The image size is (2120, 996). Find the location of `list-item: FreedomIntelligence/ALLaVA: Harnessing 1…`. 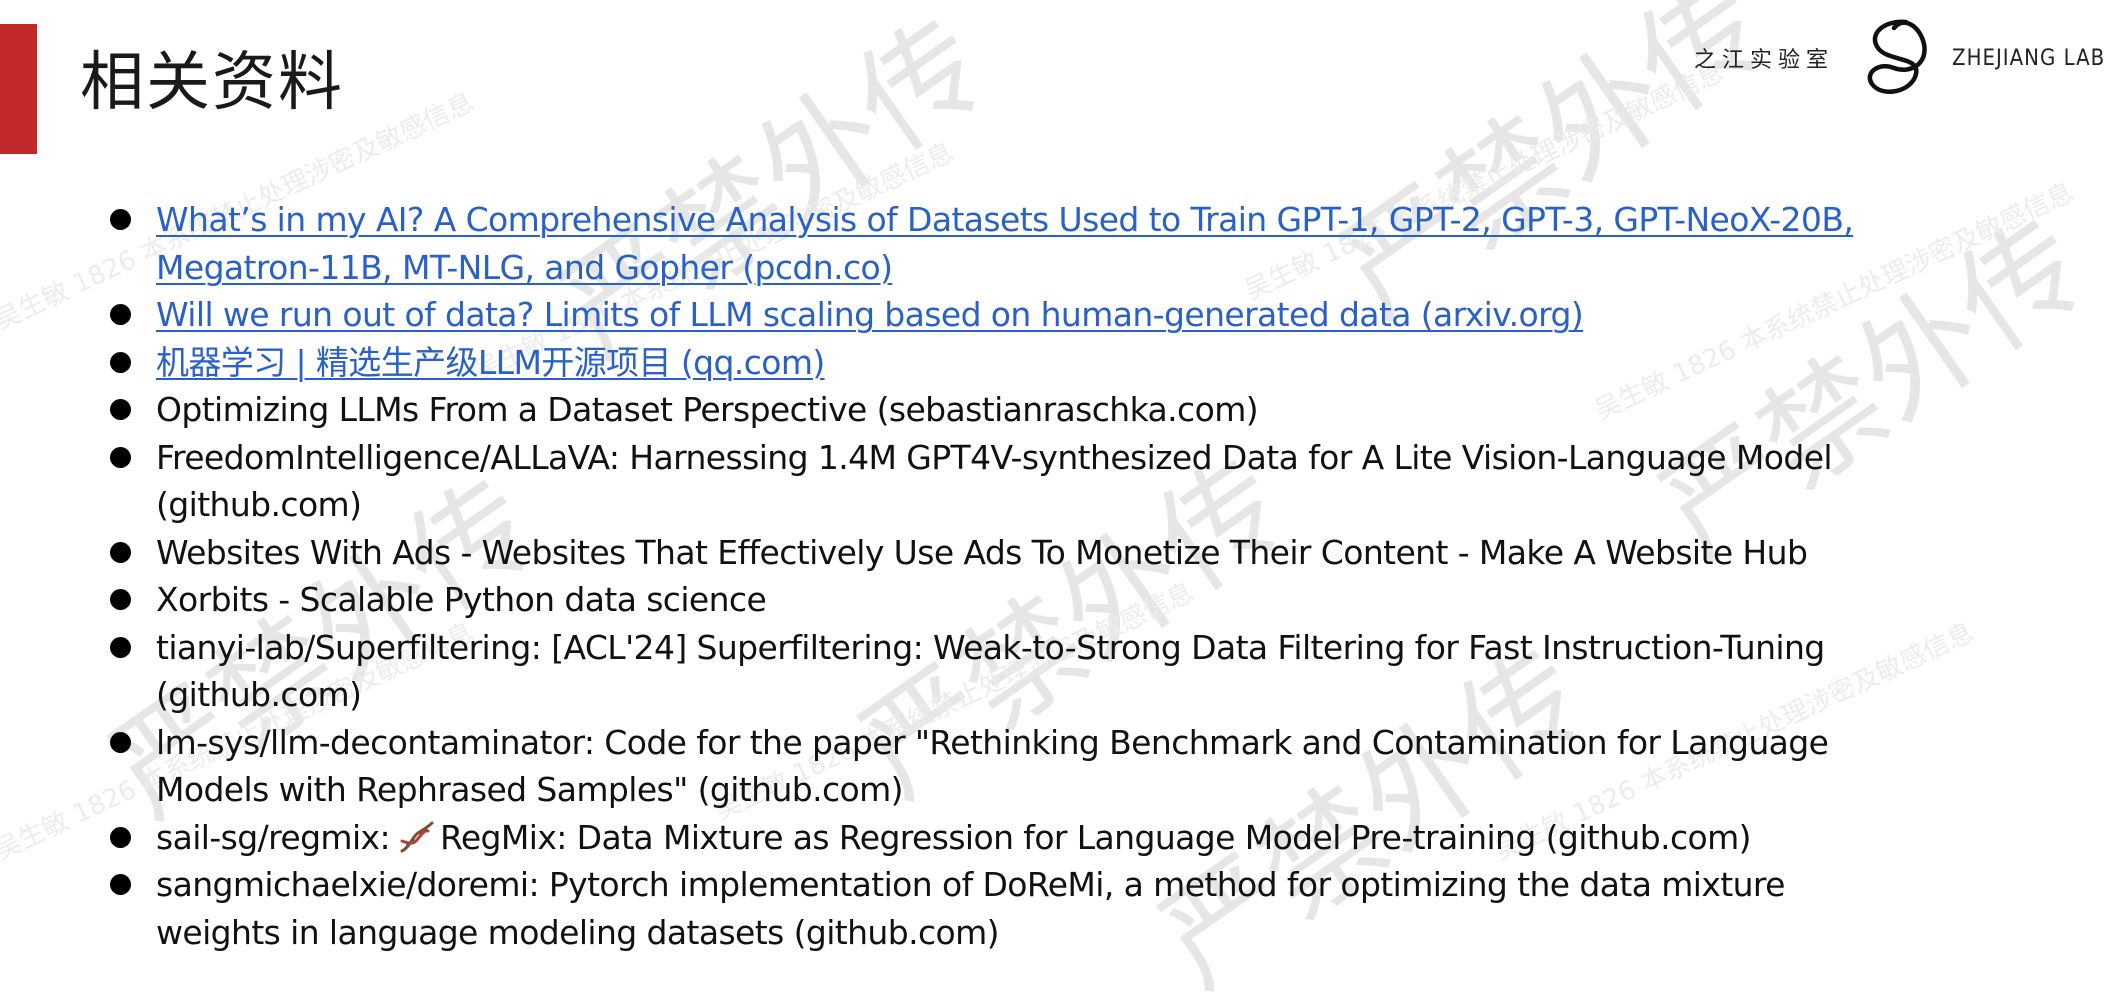

list-item: FreedomIntelligence/ALLaVA: Harnessing 1… is located at coordinates (1008, 481).